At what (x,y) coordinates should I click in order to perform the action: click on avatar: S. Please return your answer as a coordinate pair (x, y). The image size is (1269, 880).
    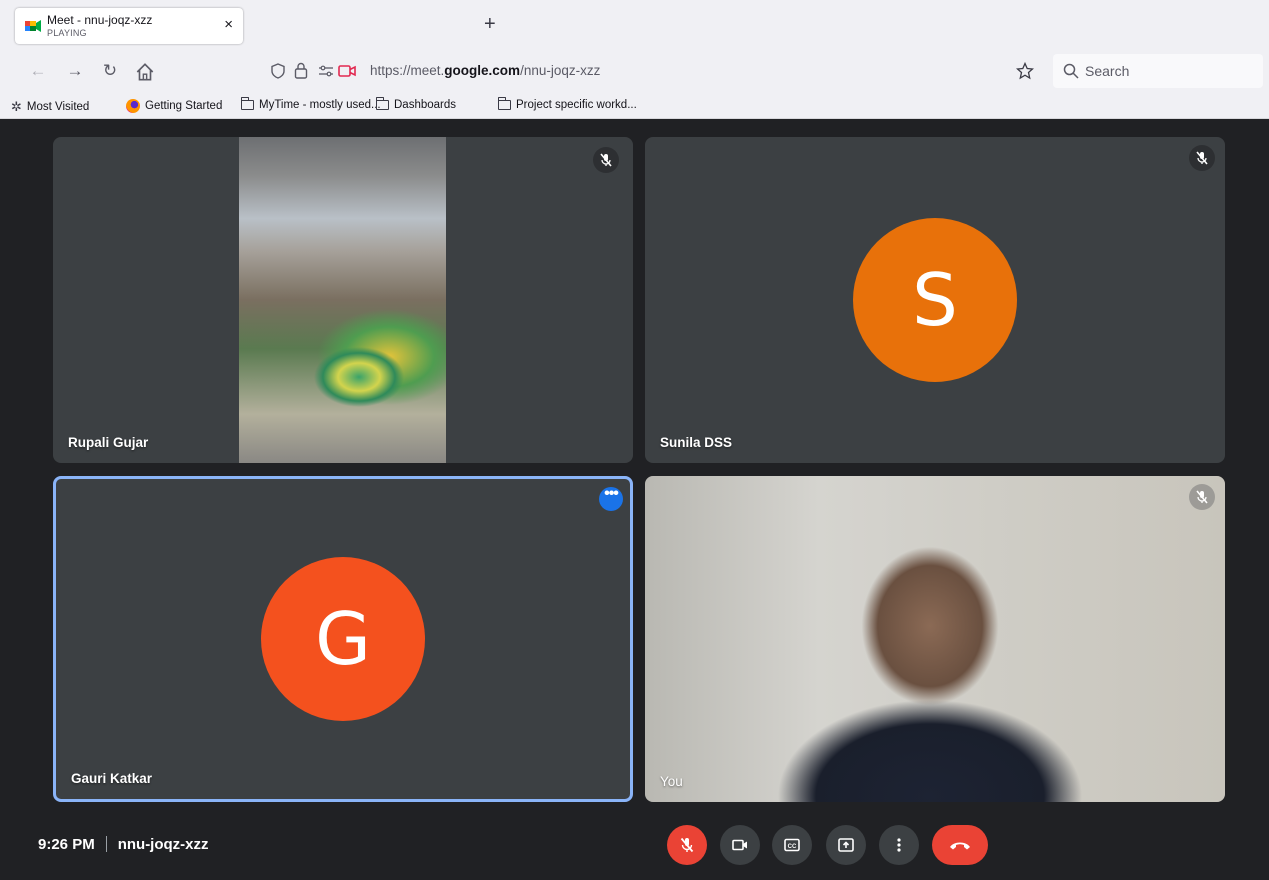
    Looking at the image, I should click on (935, 300).